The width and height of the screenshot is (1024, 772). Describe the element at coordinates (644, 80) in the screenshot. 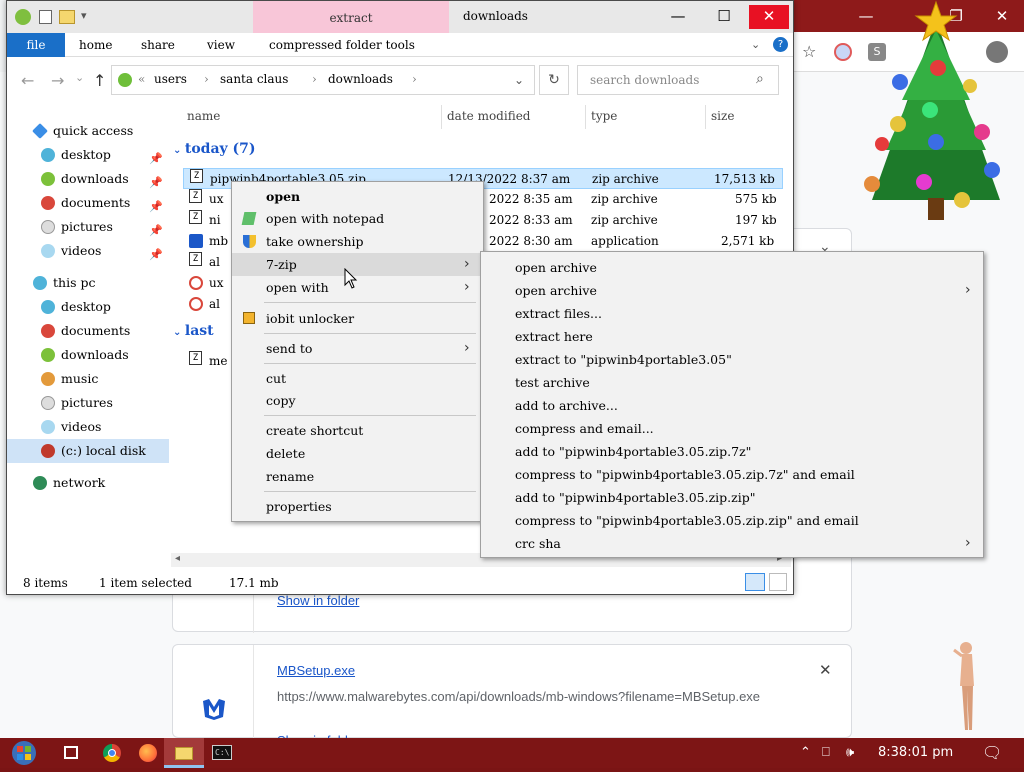

I see `search-input: search downloads` at that location.